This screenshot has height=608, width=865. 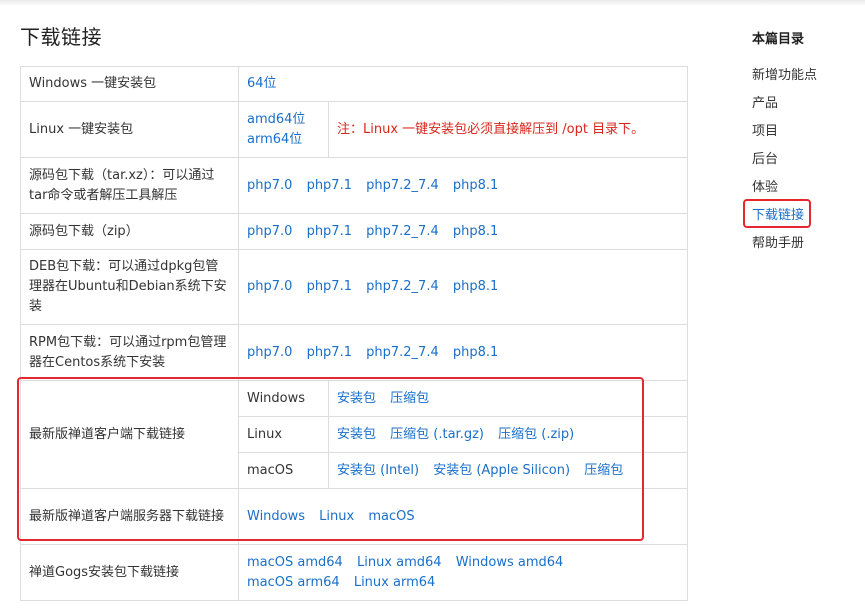 I want to click on rpm-php70-link: php7.0, so click(x=269, y=352).